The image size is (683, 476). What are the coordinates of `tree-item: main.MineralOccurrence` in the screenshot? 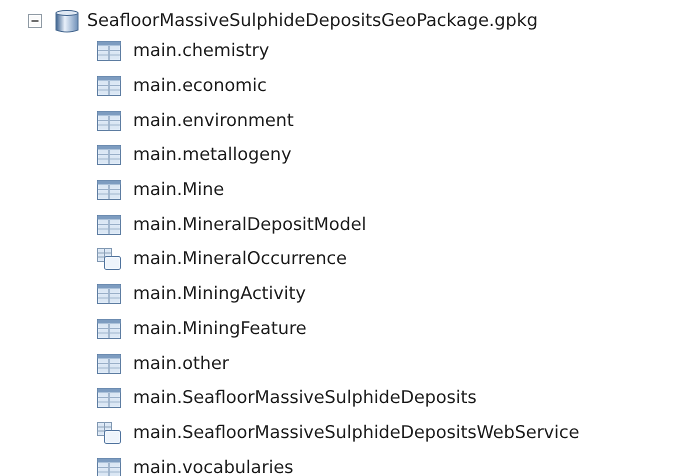 It's located at (240, 259).